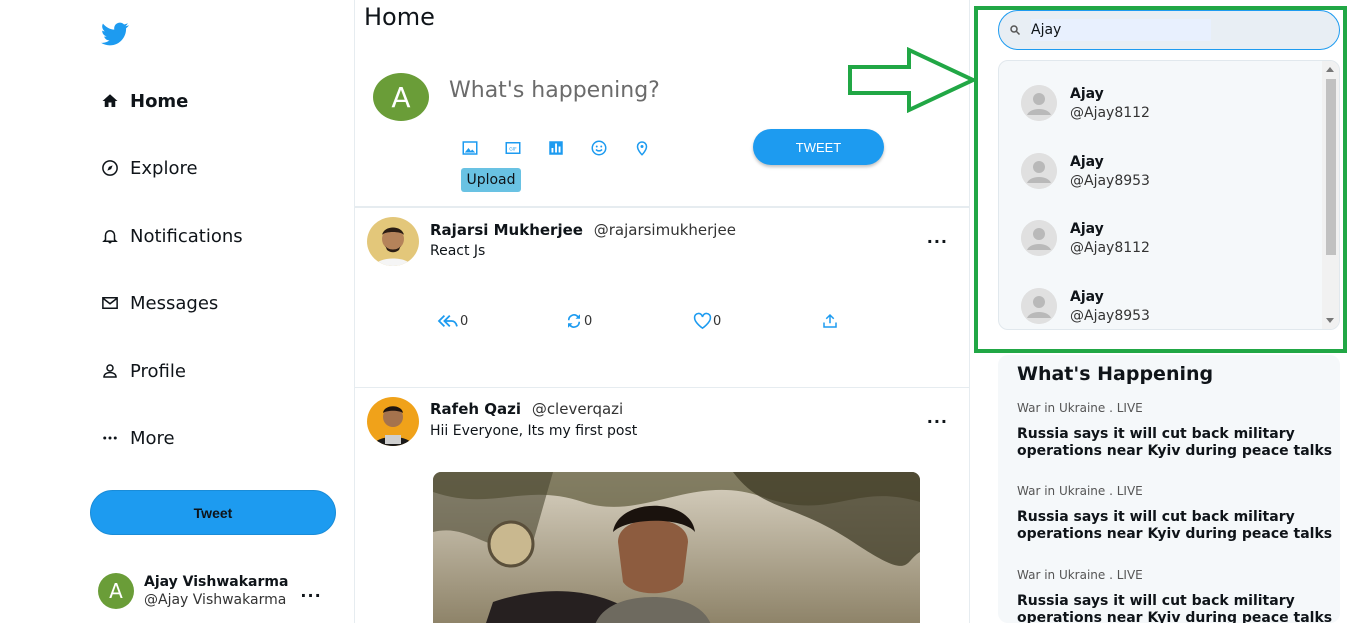 Image resolution: width=1350 pixels, height=623 pixels. Describe the element at coordinates (534, 431) in the screenshot. I see `post-text: Hii Everyone, Its my first post` at that location.